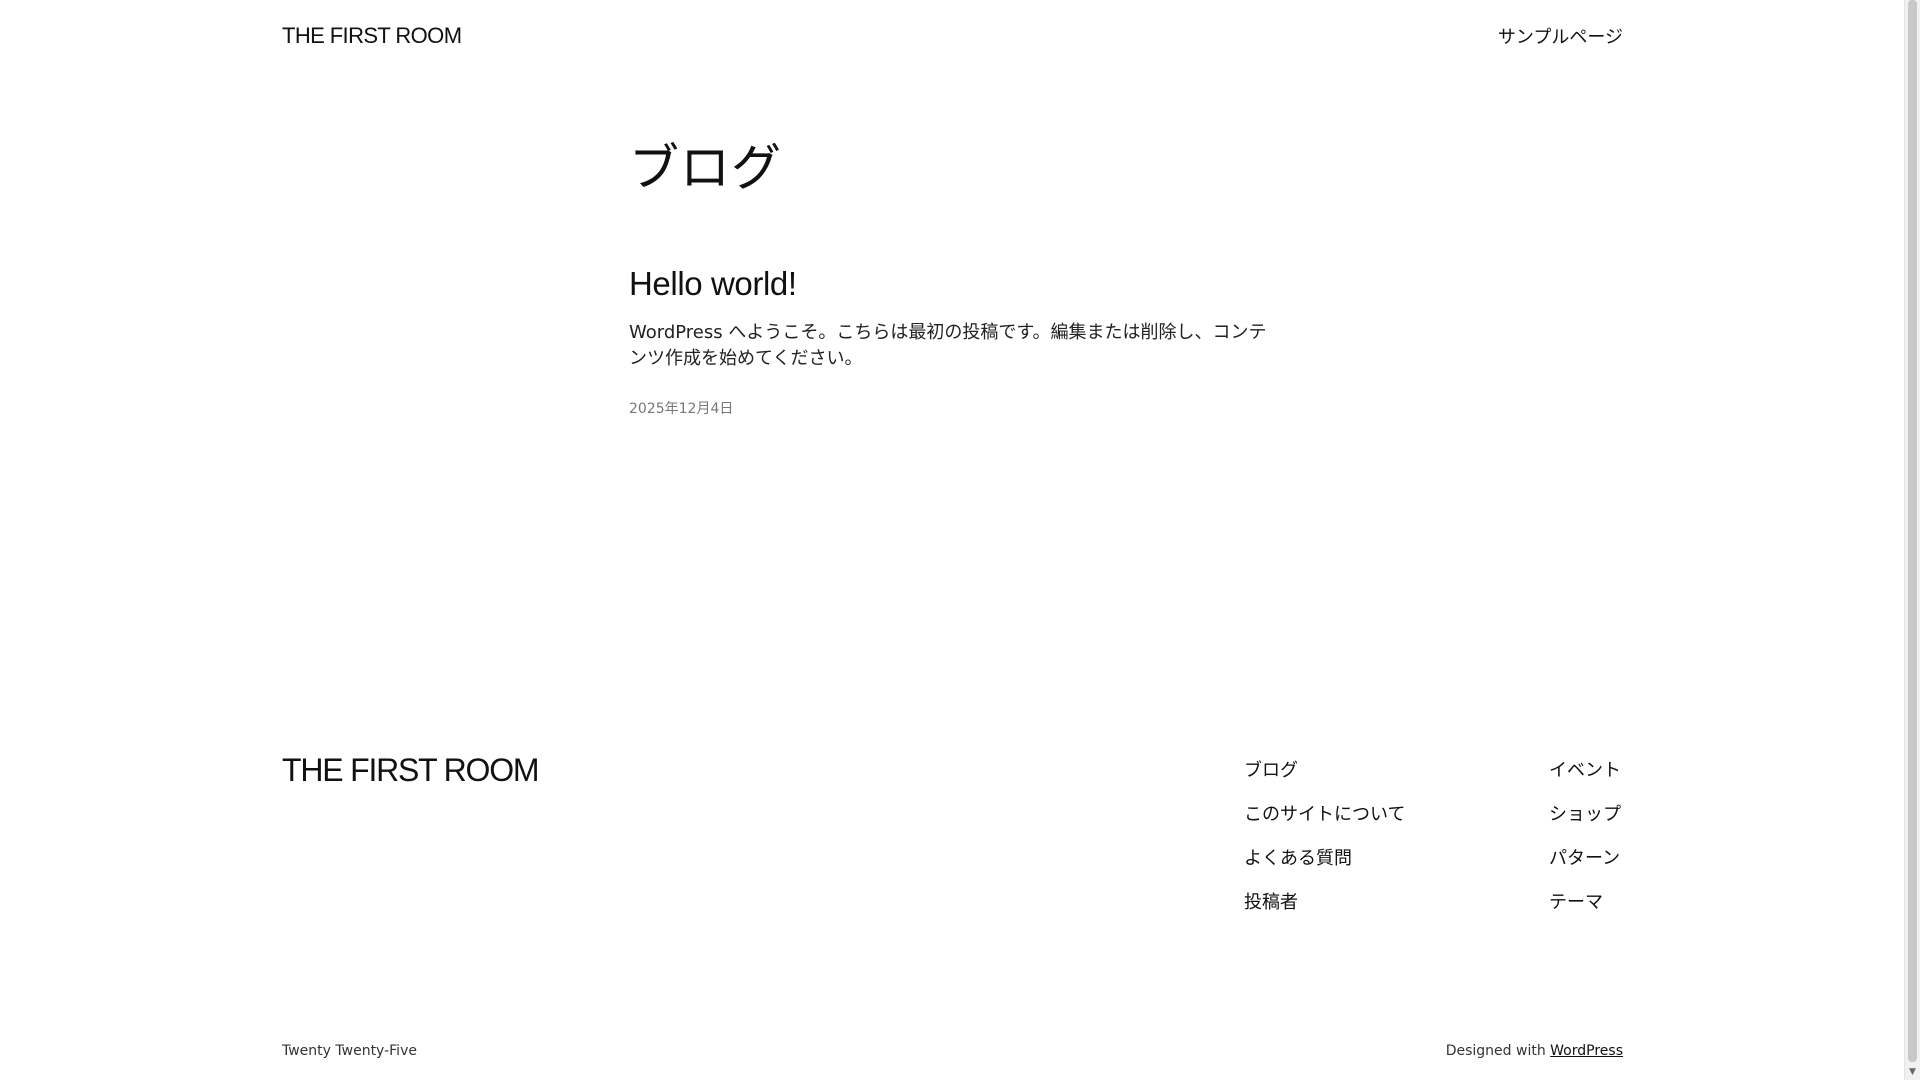 The image size is (1920, 1080). What do you see at coordinates (1585, 837) in the screenshot?
I see `footer-nav-column-2: イベント ショップ パターン テーマ` at bounding box center [1585, 837].